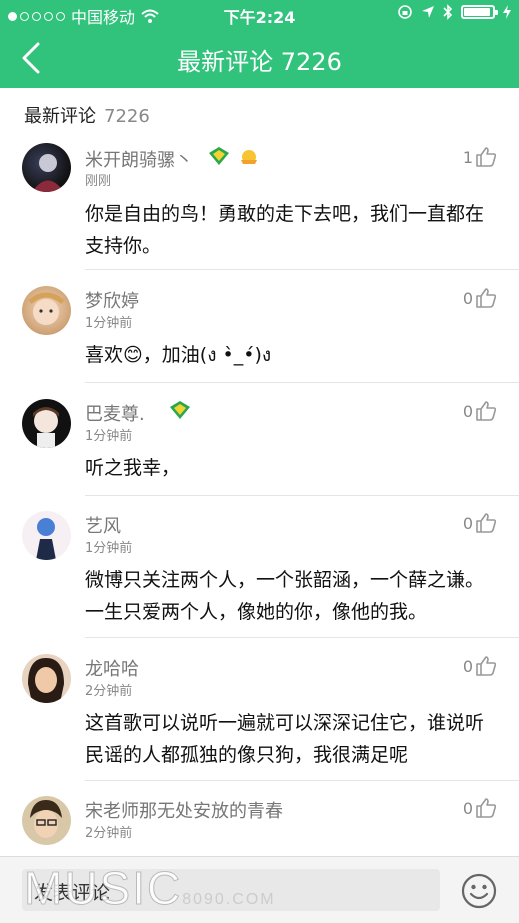 This screenshot has width=519, height=923. I want to click on rotation-lock-icon, so click(405, 12).